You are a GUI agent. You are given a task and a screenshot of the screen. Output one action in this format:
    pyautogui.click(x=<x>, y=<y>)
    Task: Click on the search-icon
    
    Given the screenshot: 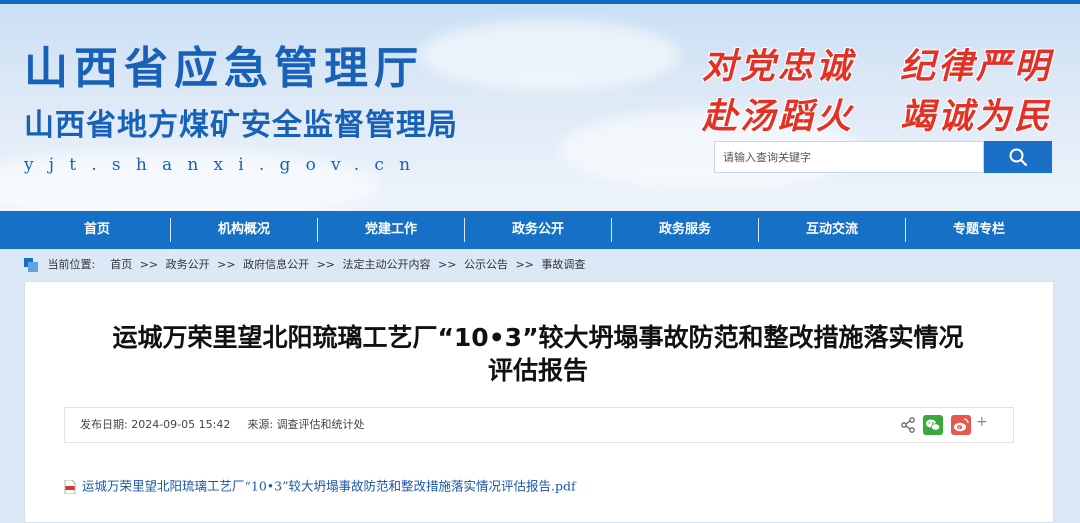 What is the action you would take?
    pyautogui.click(x=1018, y=157)
    